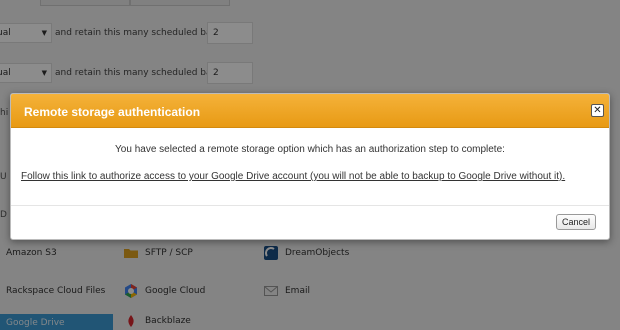 The height and width of the screenshot is (330, 620). I want to click on cancel-button: Cancel, so click(575, 222).